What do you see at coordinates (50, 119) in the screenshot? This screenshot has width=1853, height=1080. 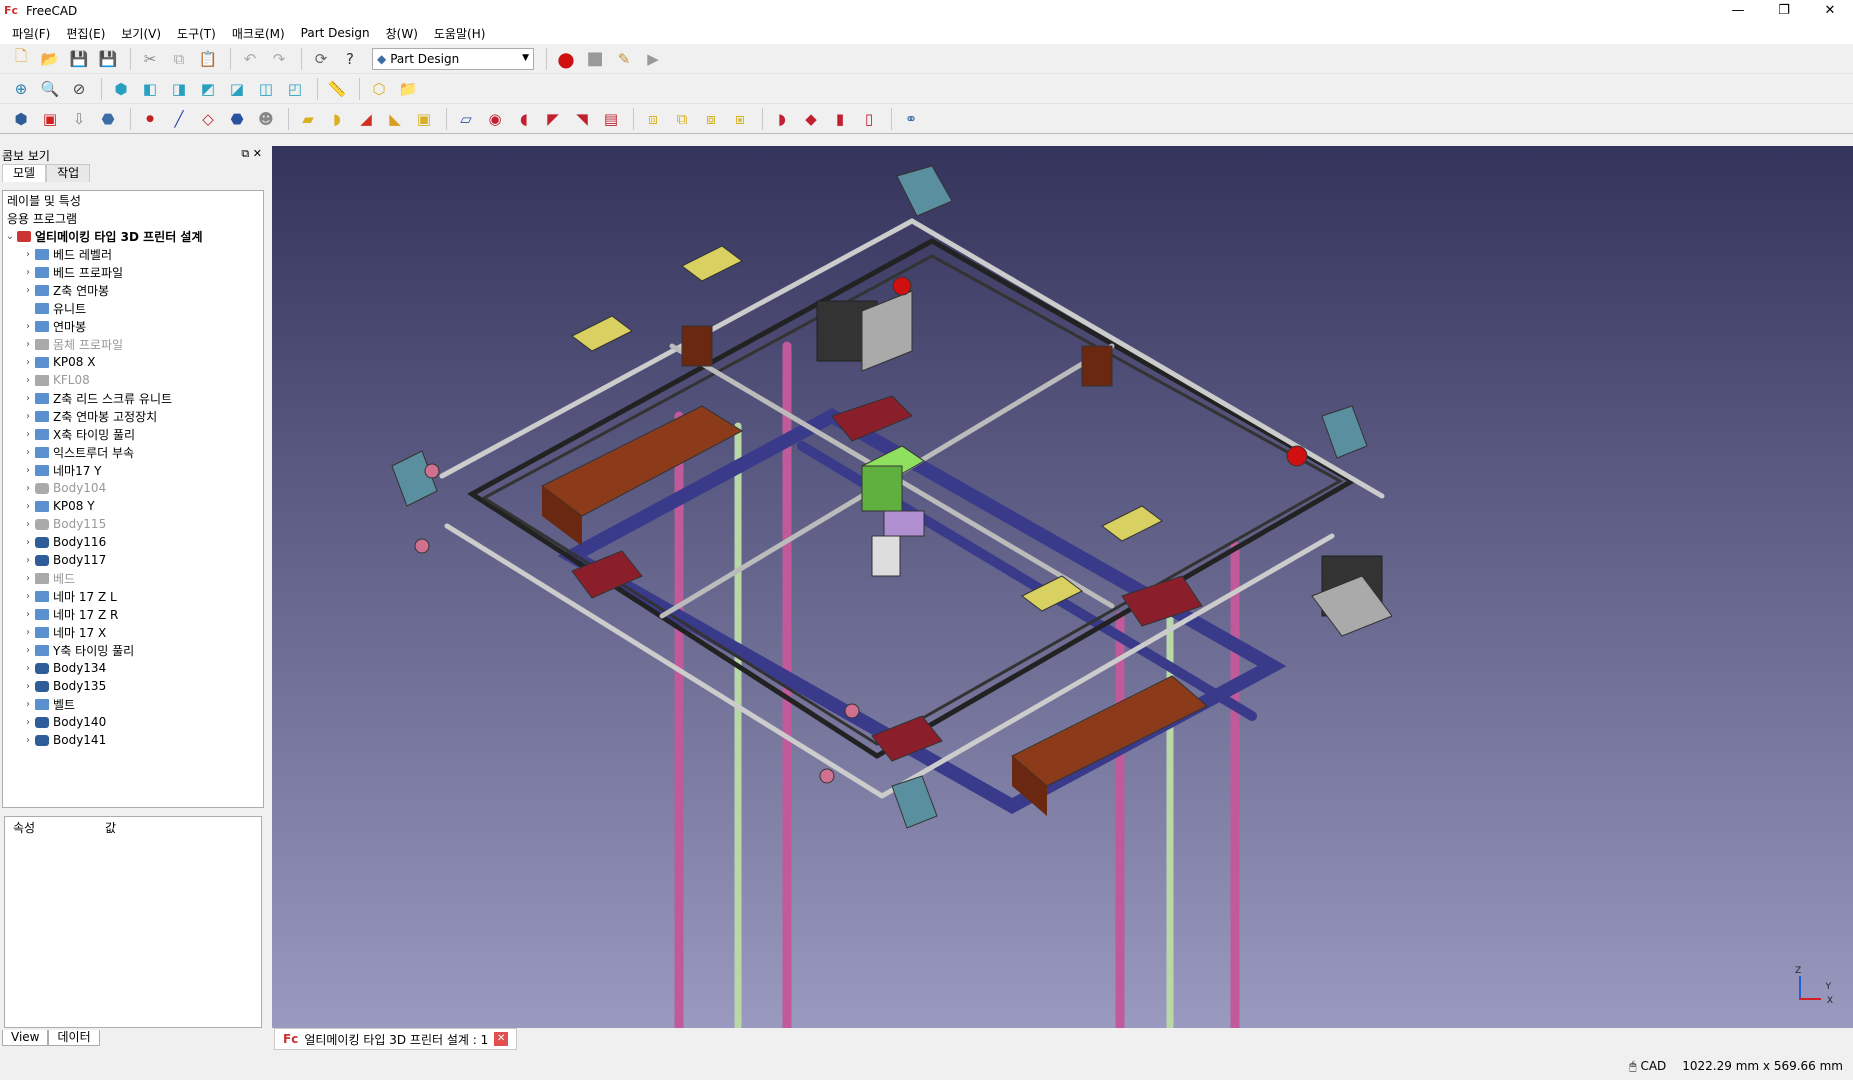 I see `sketch-icon: ▣` at bounding box center [50, 119].